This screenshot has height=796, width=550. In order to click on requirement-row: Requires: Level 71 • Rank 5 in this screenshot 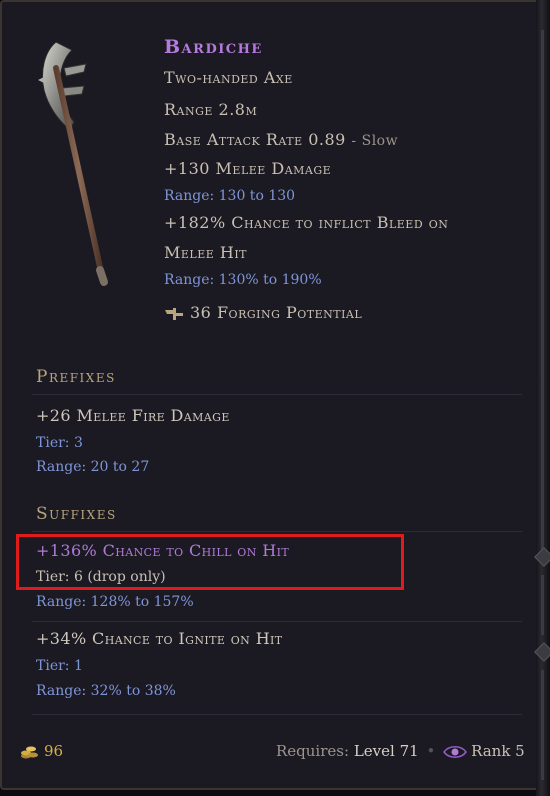, I will do `click(400, 751)`.